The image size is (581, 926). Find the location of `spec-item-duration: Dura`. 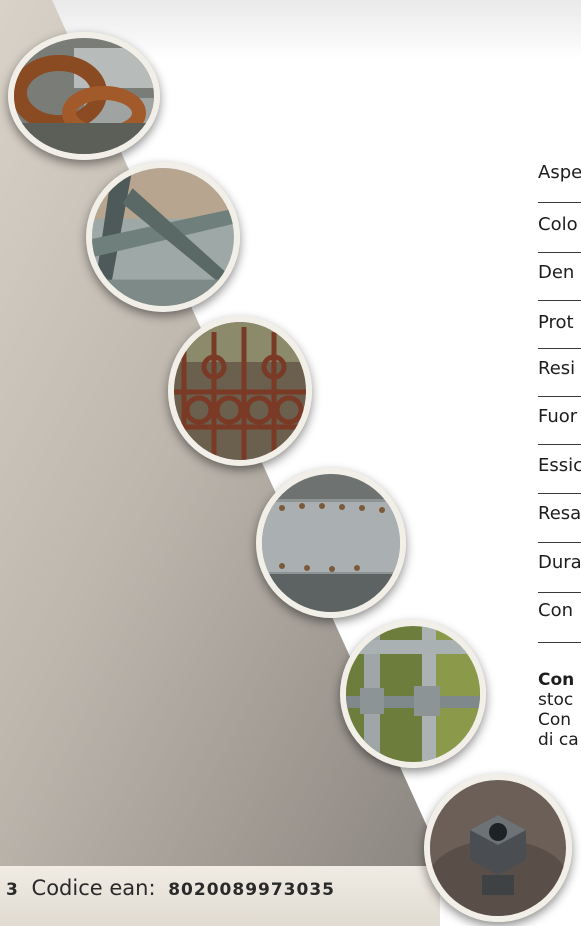

spec-item-duration: Dura is located at coordinates (559, 562).